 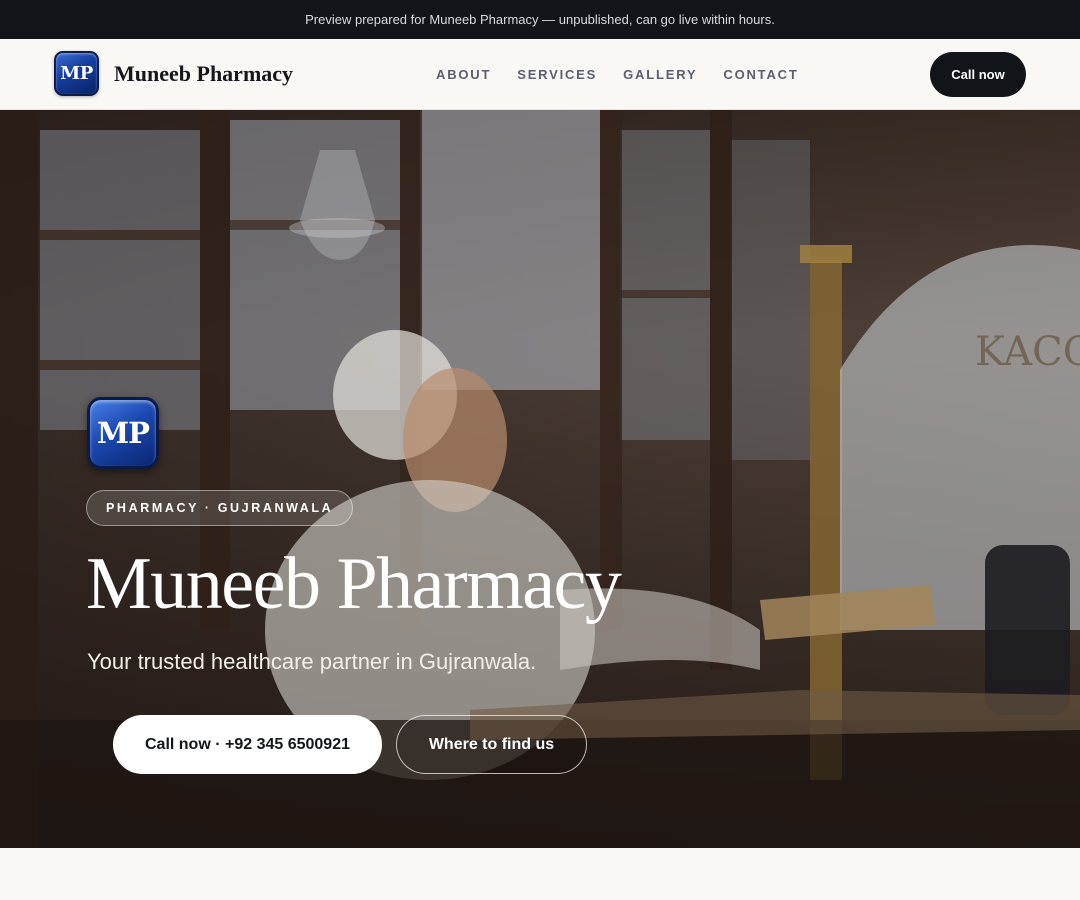 What do you see at coordinates (617, 74) in the screenshot?
I see `main-navigation: ABOUT SERVICES GALLERY CONTACT` at bounding box center [617, 74].